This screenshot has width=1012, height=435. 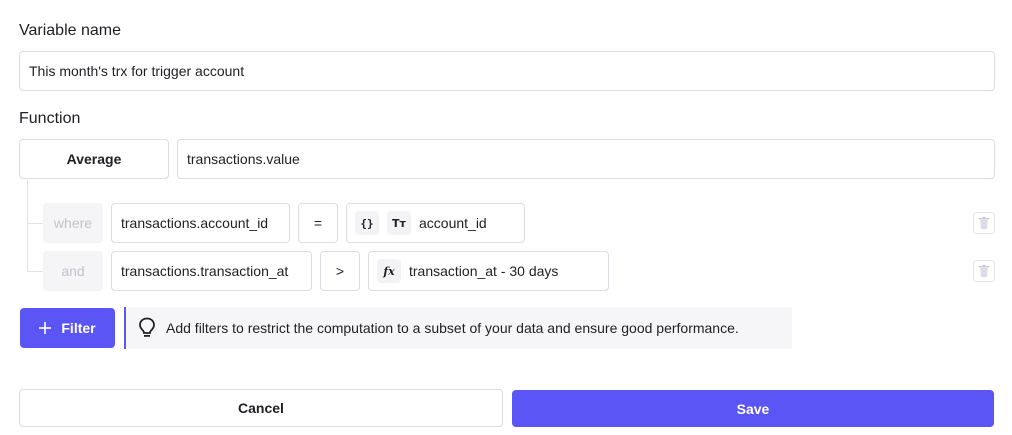 I want to click on filter-field-input: transactions.transaction_at, so click(x=211, y=271).